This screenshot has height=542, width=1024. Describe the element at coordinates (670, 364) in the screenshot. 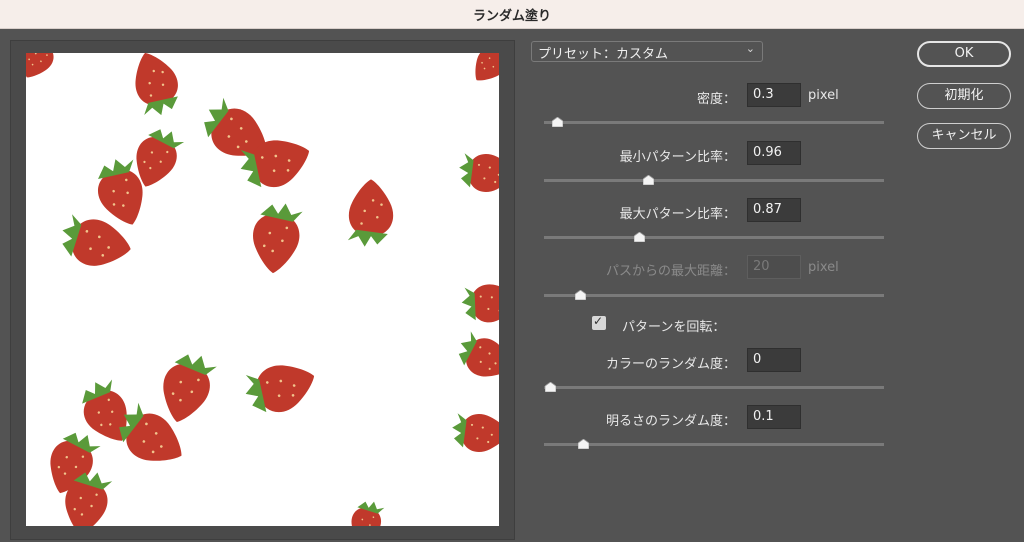

I see `color-randomness-label: カラーのランダム度：` at that location.